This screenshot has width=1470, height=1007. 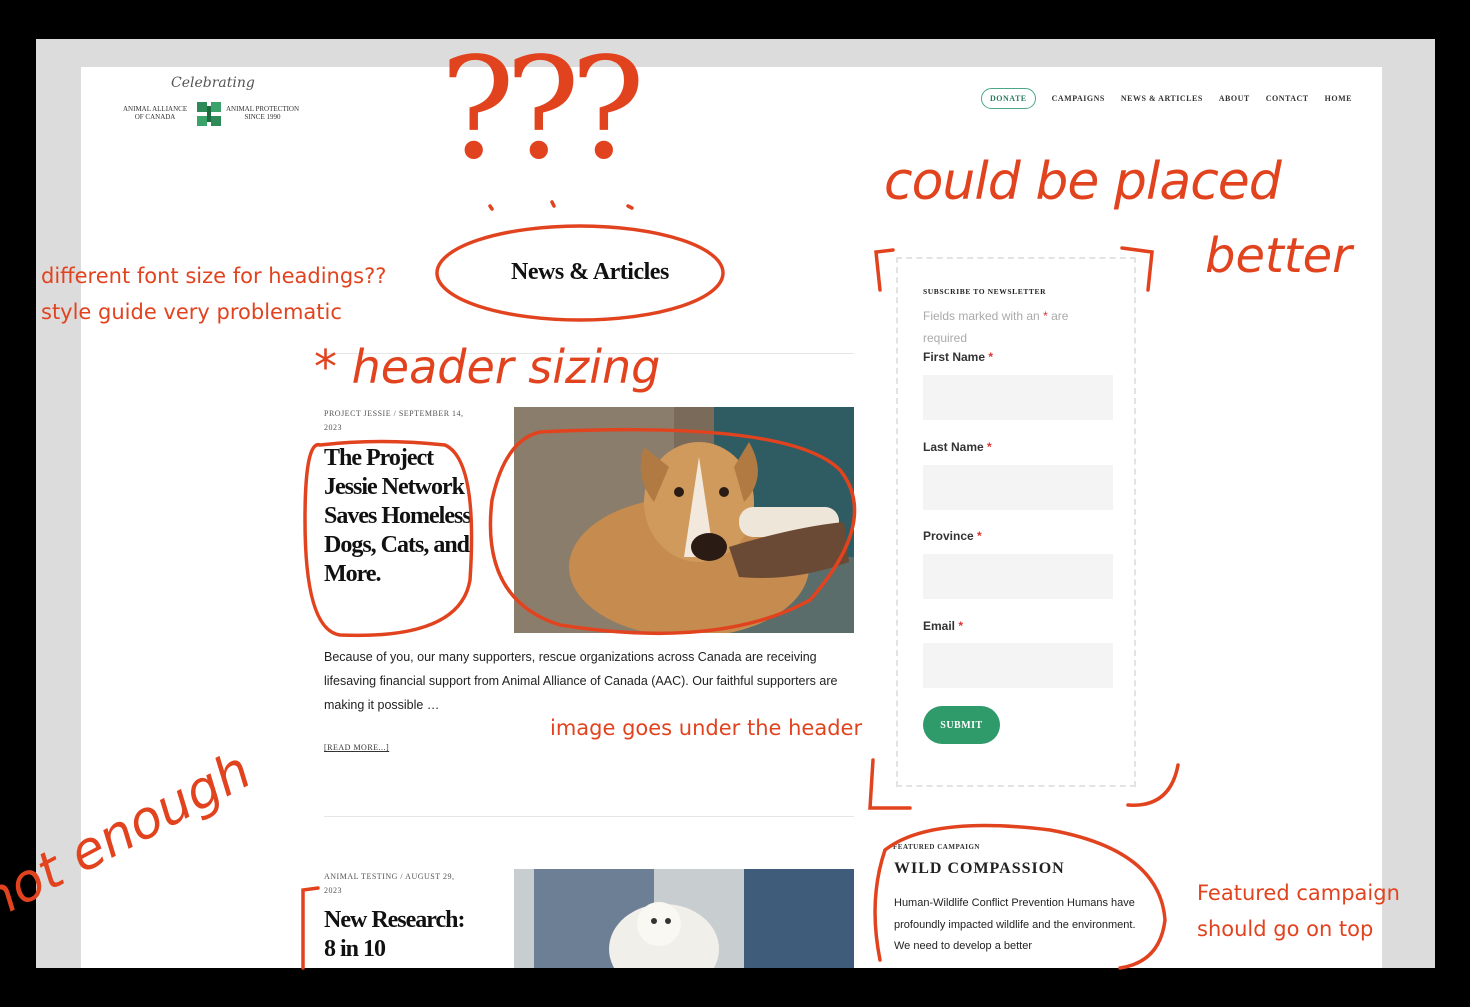 What do you see at coordinates (1137, 269) in the screenshot?
I see `bracket-top-right` at bounding box center [1137, 269].